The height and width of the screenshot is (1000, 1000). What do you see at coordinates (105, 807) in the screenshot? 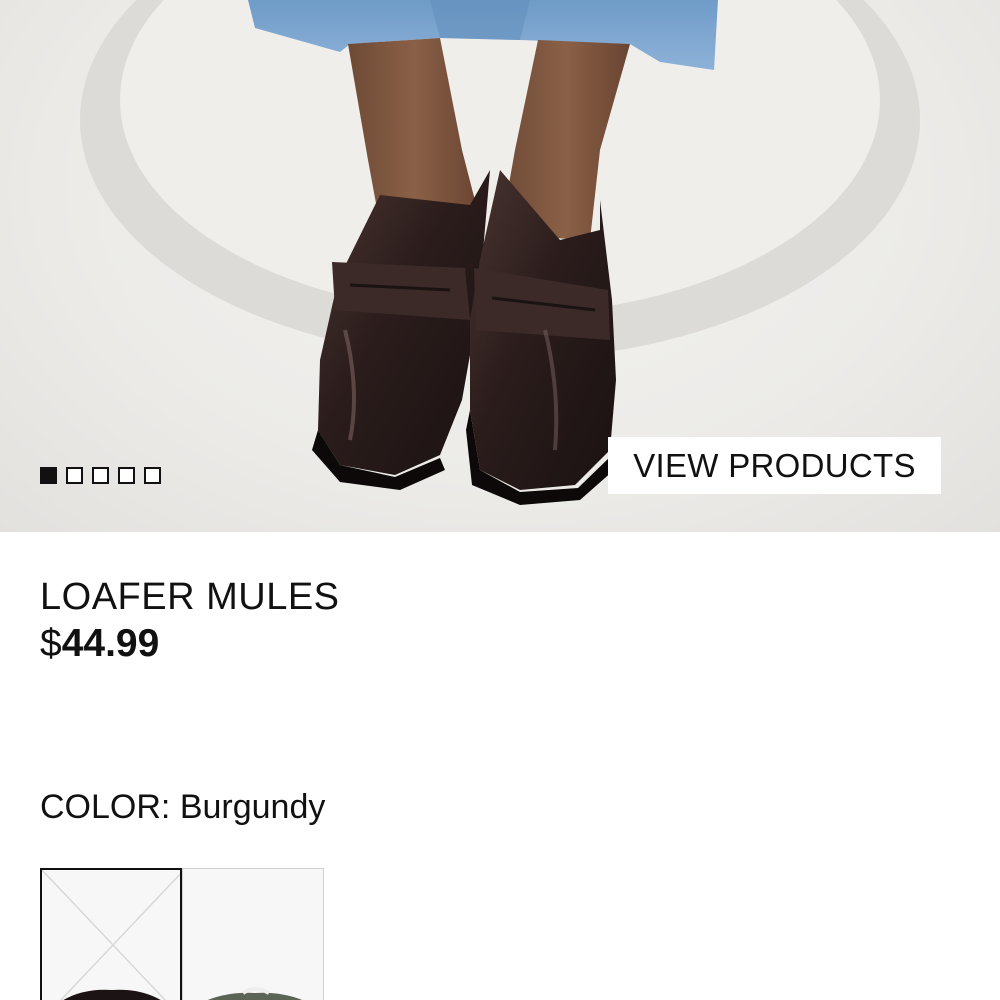
I see `color-label: COLOR:` at bounding box center [105, 807].